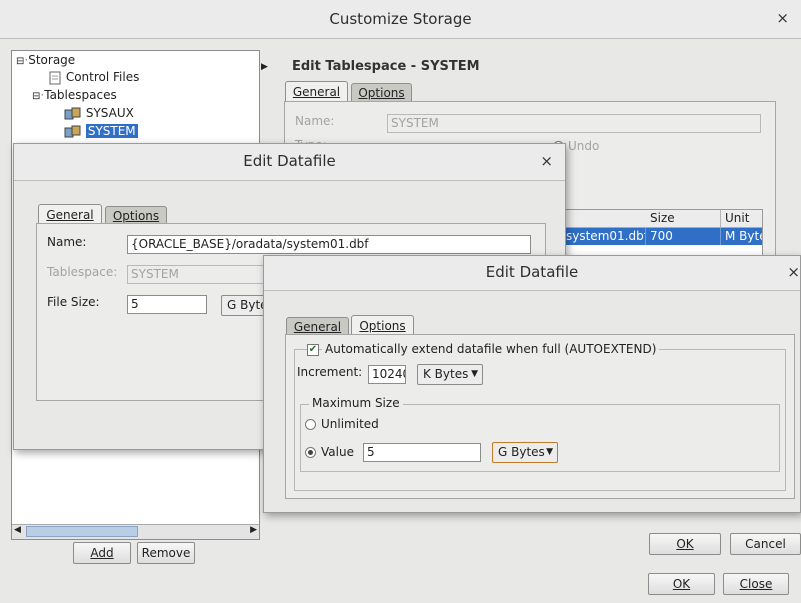 This screenshot has width=801, height=603. I want to click on scrollbar-thumb, so click(82, 531).